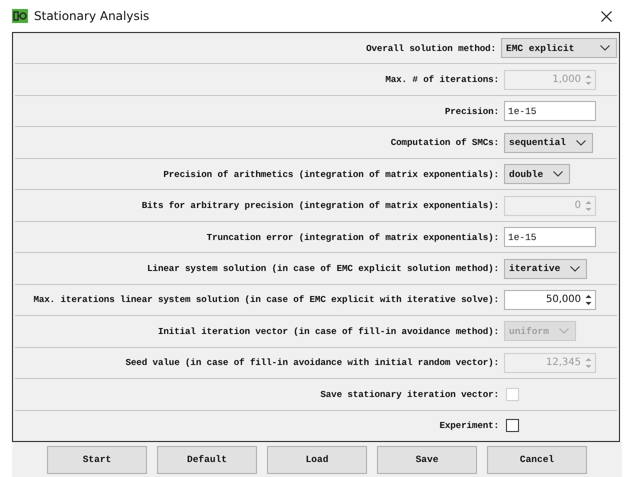 The width and height of the screenshot is (624, 477). What do you see at coordinates (319, 206) in the screenshot?
I see `field-label: Bits for arbitrary precision (integration of matrix exponentials):` at bounding box center [319, 206].